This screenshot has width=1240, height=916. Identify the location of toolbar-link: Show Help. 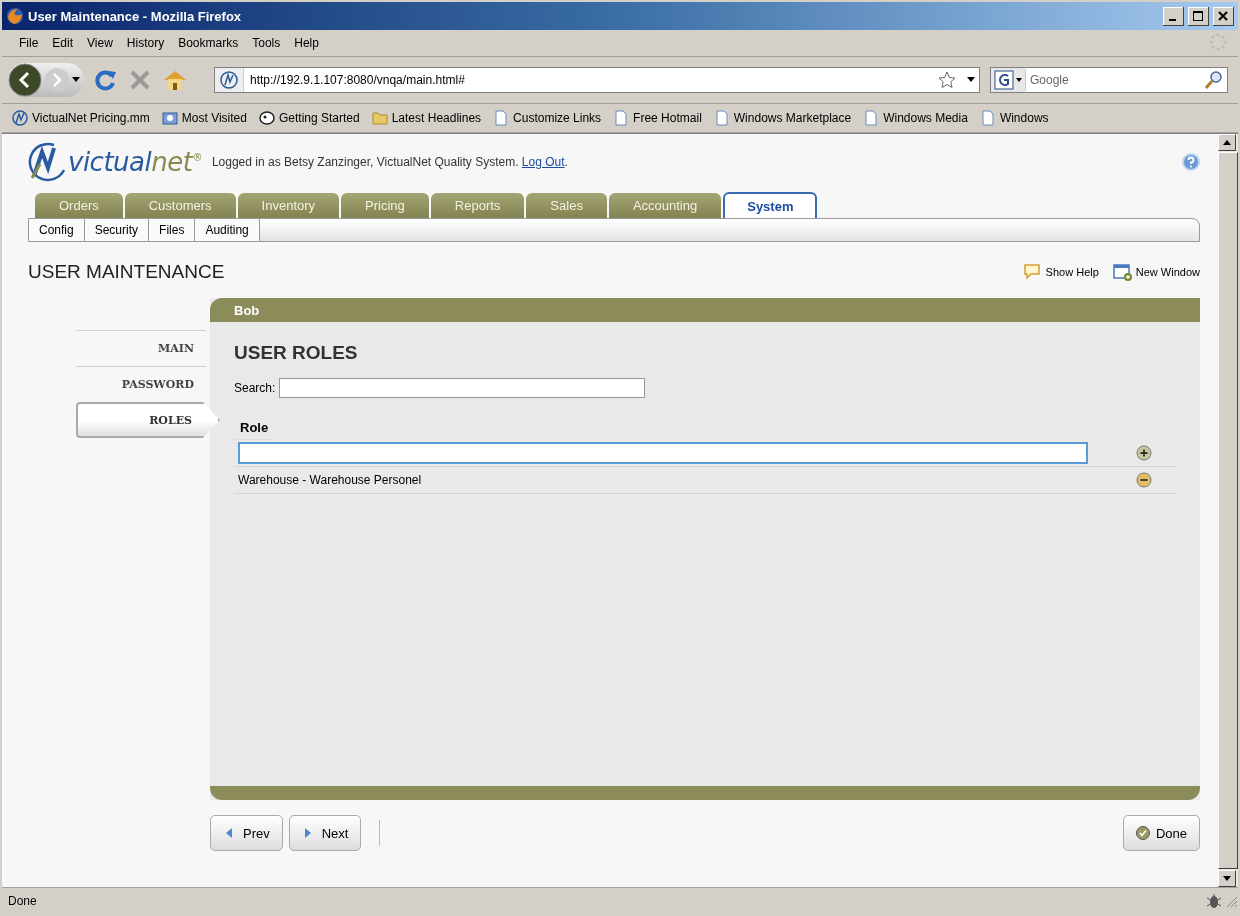
(1060, 272).